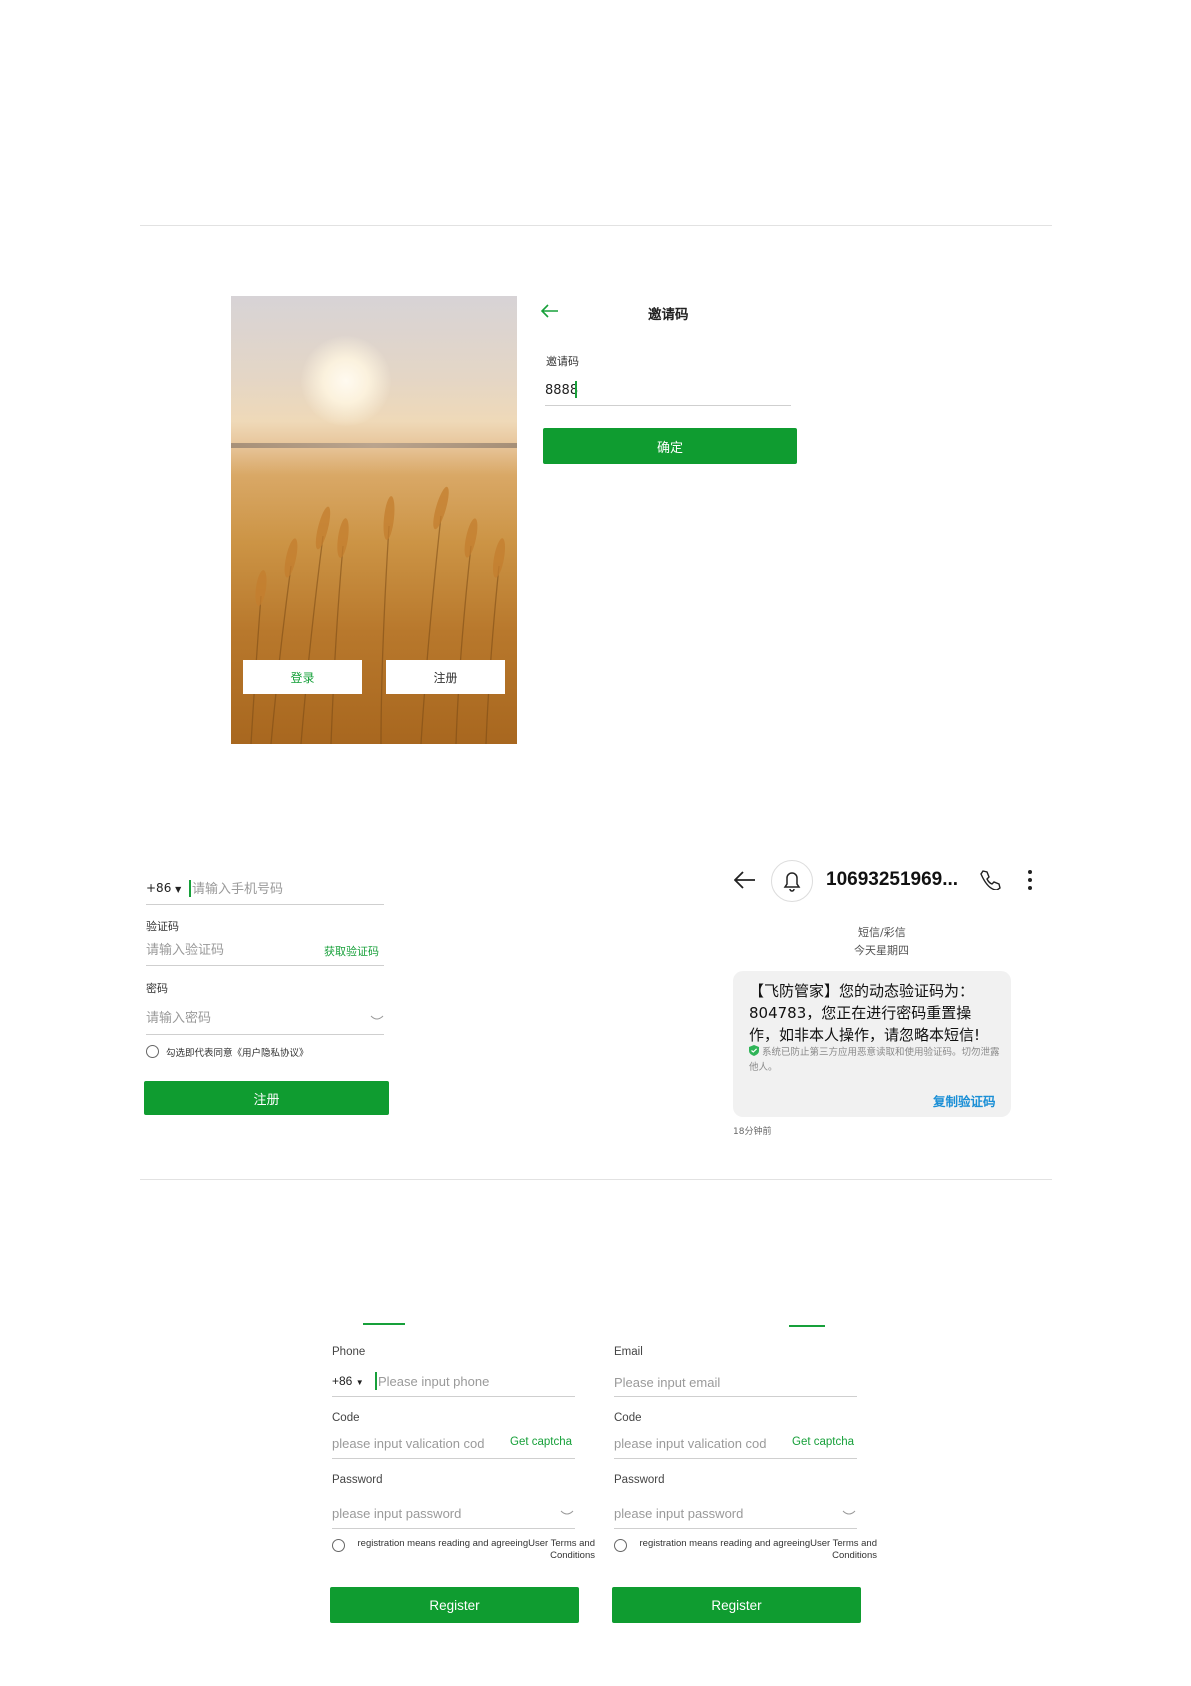 Image resolution: width=1191 pixels, height=1686 pixels. Describe the element at coordinates (351, 951) in the screenshot. I see `get-code-button: 获取验证码` at that location.